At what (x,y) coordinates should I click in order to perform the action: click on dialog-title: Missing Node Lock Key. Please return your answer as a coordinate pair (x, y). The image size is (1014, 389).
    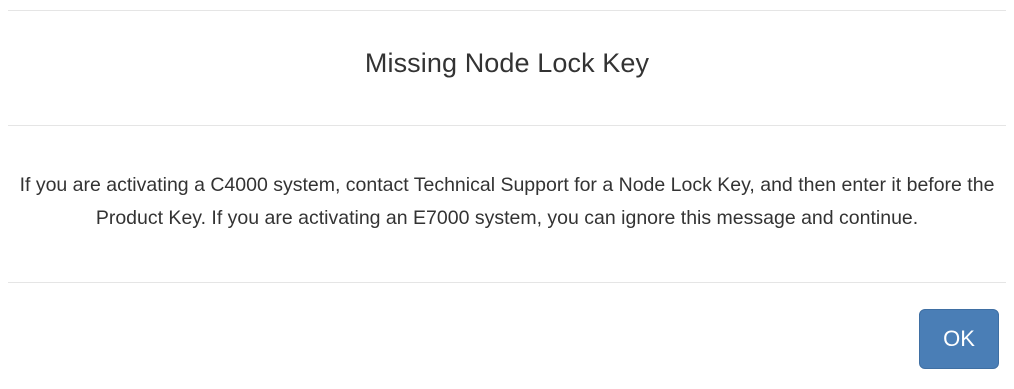
    Looking at the image, I should click on (507, 62).